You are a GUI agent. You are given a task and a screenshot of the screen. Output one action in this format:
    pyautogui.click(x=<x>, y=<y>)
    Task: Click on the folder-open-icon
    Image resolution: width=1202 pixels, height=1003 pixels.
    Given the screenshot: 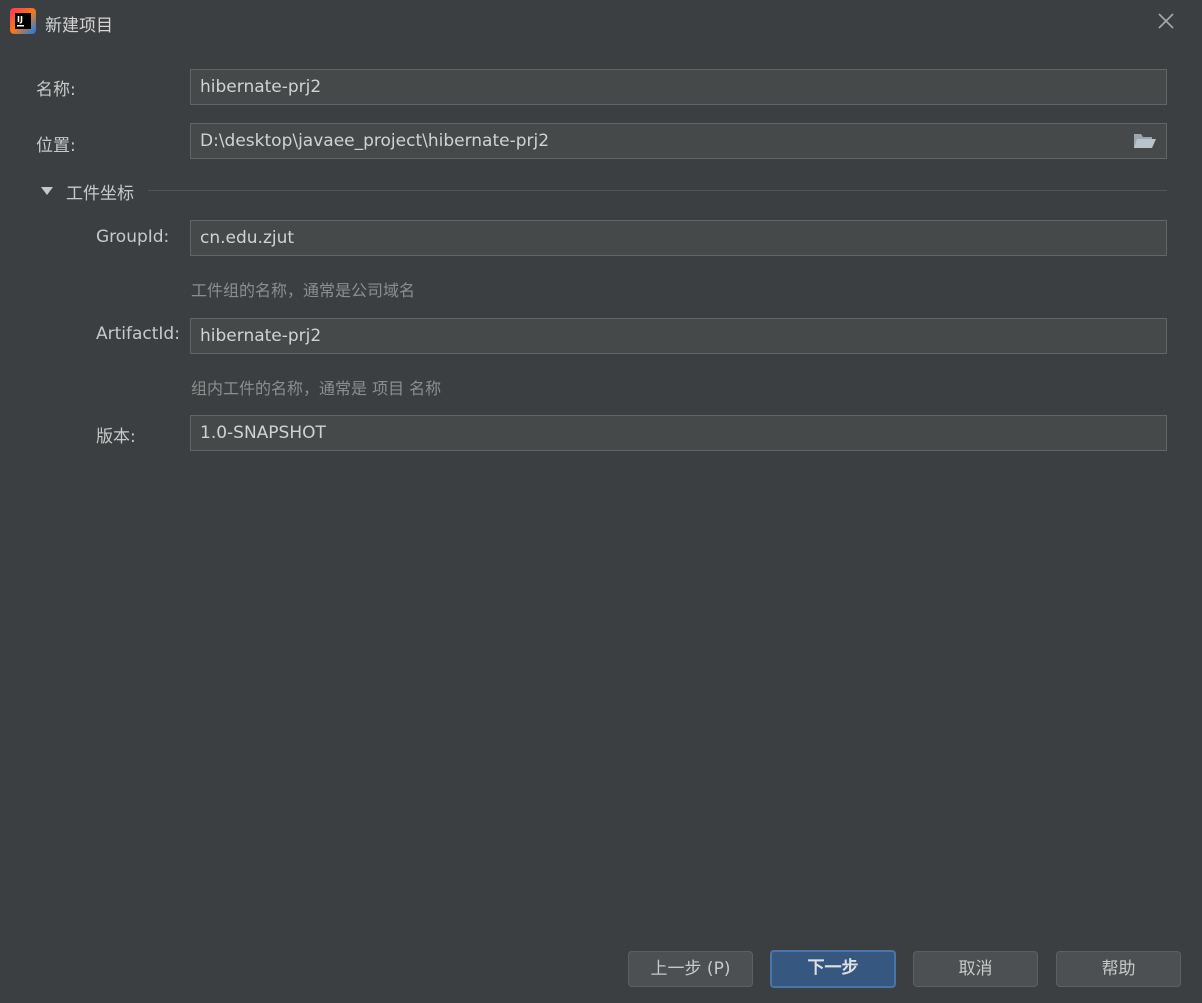 What is the action you would take?
    pyautogui.click(x=1145, y=141)
    